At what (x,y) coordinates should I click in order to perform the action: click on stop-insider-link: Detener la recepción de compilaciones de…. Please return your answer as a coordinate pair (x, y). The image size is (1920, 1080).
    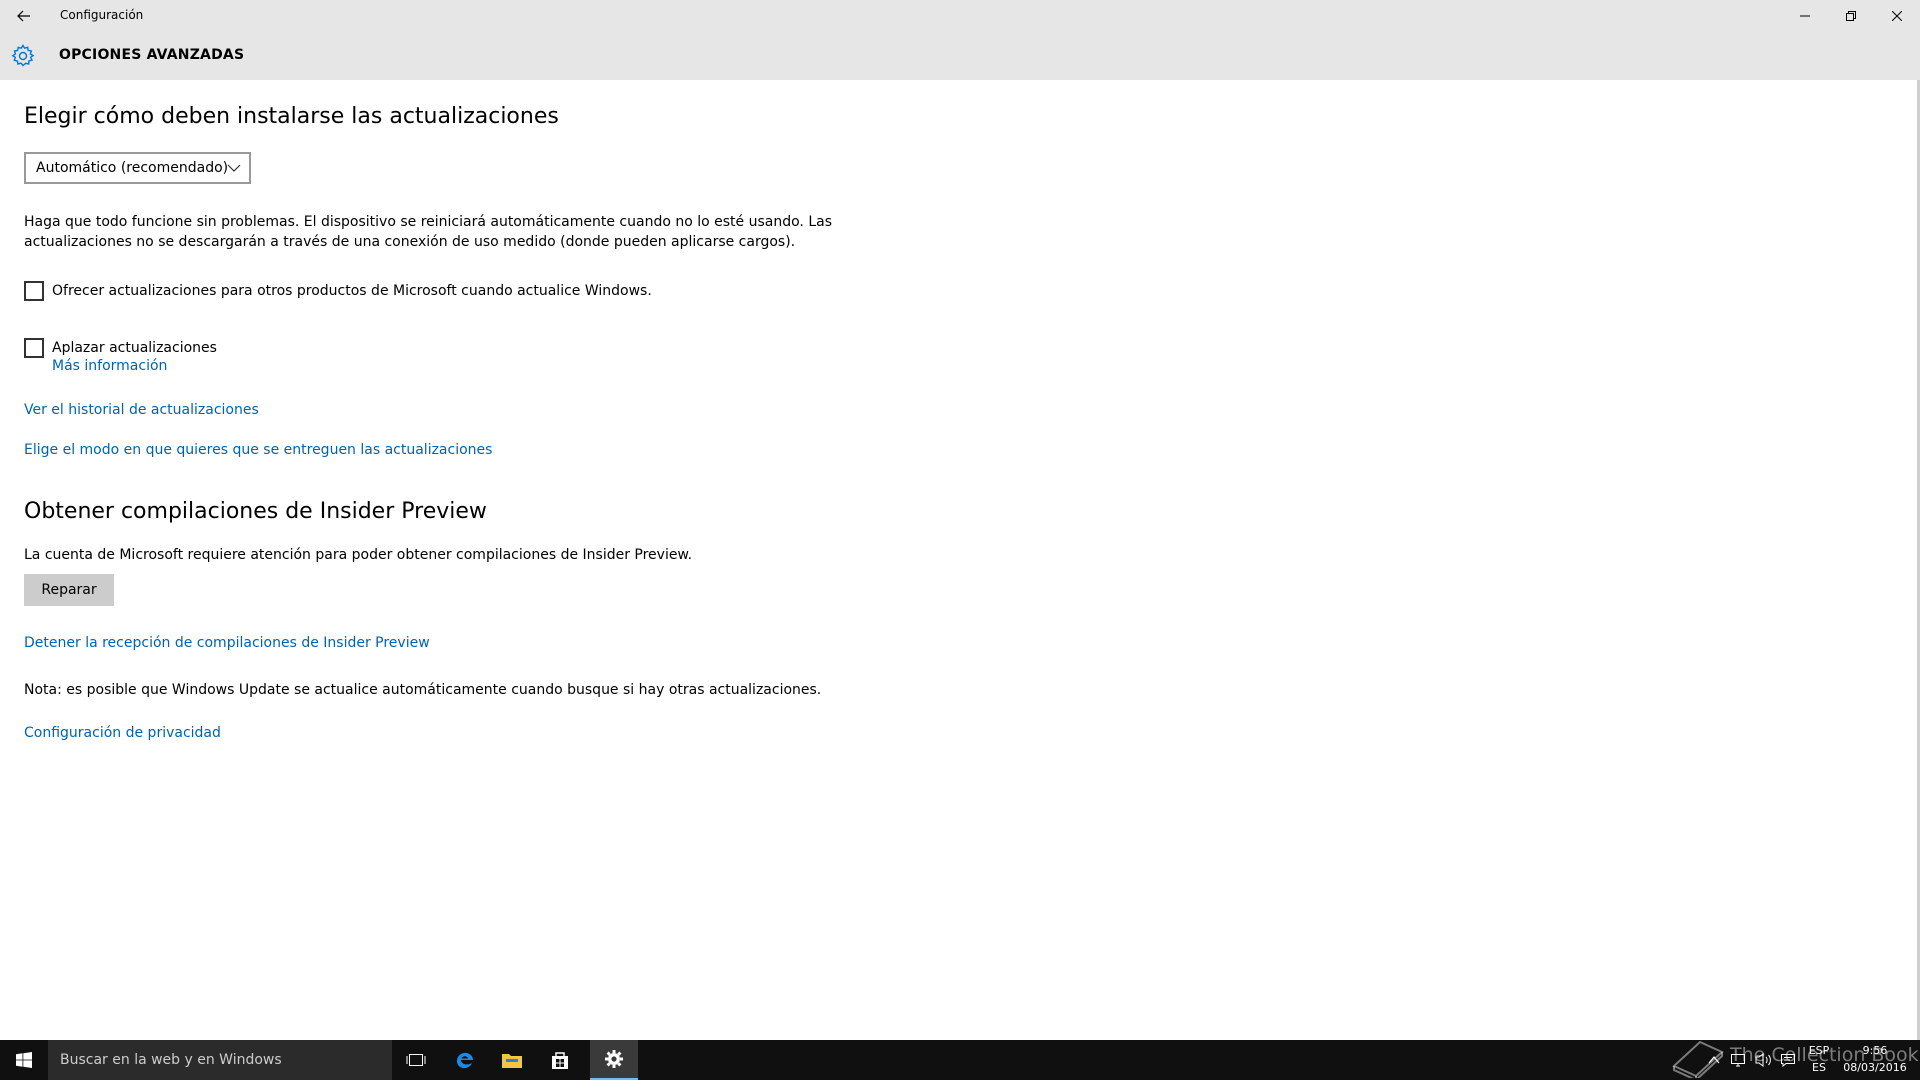
    Looking at the image, I should click on (227, 643).